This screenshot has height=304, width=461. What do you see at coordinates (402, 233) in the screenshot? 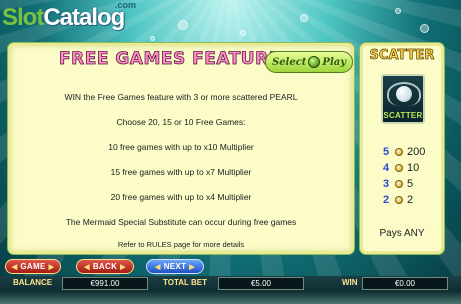
I see `pays-any-text: Pays ANY` at bounding box center [402, 233].